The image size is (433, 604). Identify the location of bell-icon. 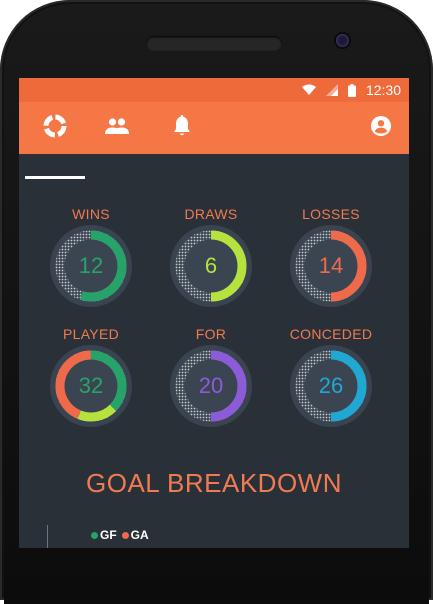
(182, 128).